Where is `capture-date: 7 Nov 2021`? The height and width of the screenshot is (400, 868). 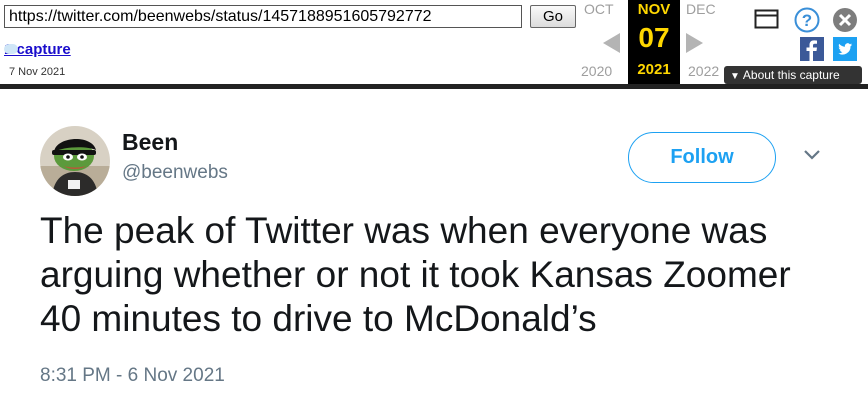
capture-date: 7 Nov 2021 is located at coordinates (37, 72).